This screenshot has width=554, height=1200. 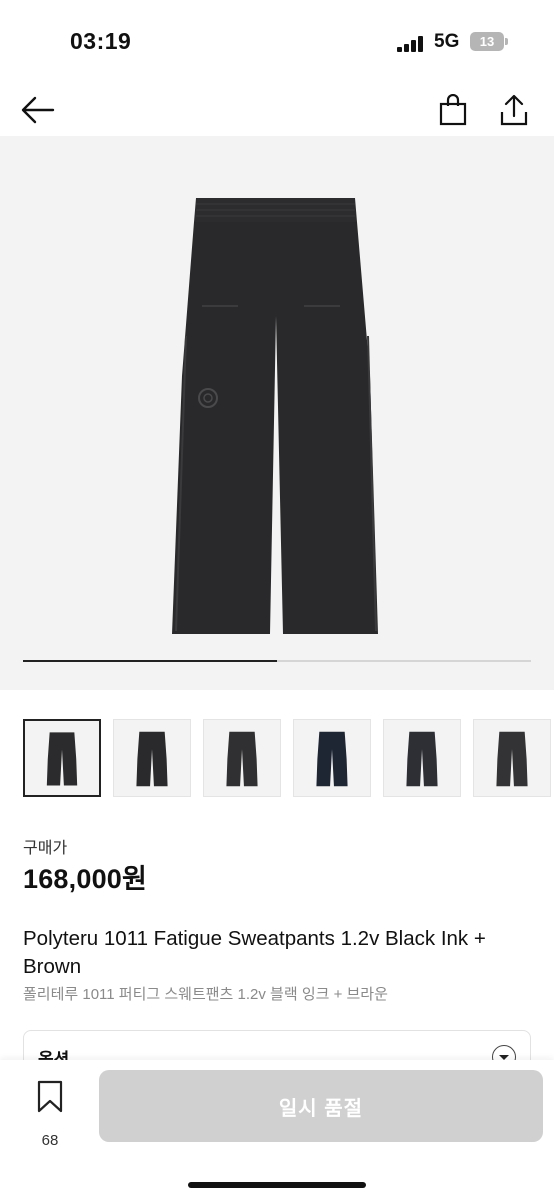 I want to click on status-bar: 03:19 5G 13, so click(x=277, y=42).